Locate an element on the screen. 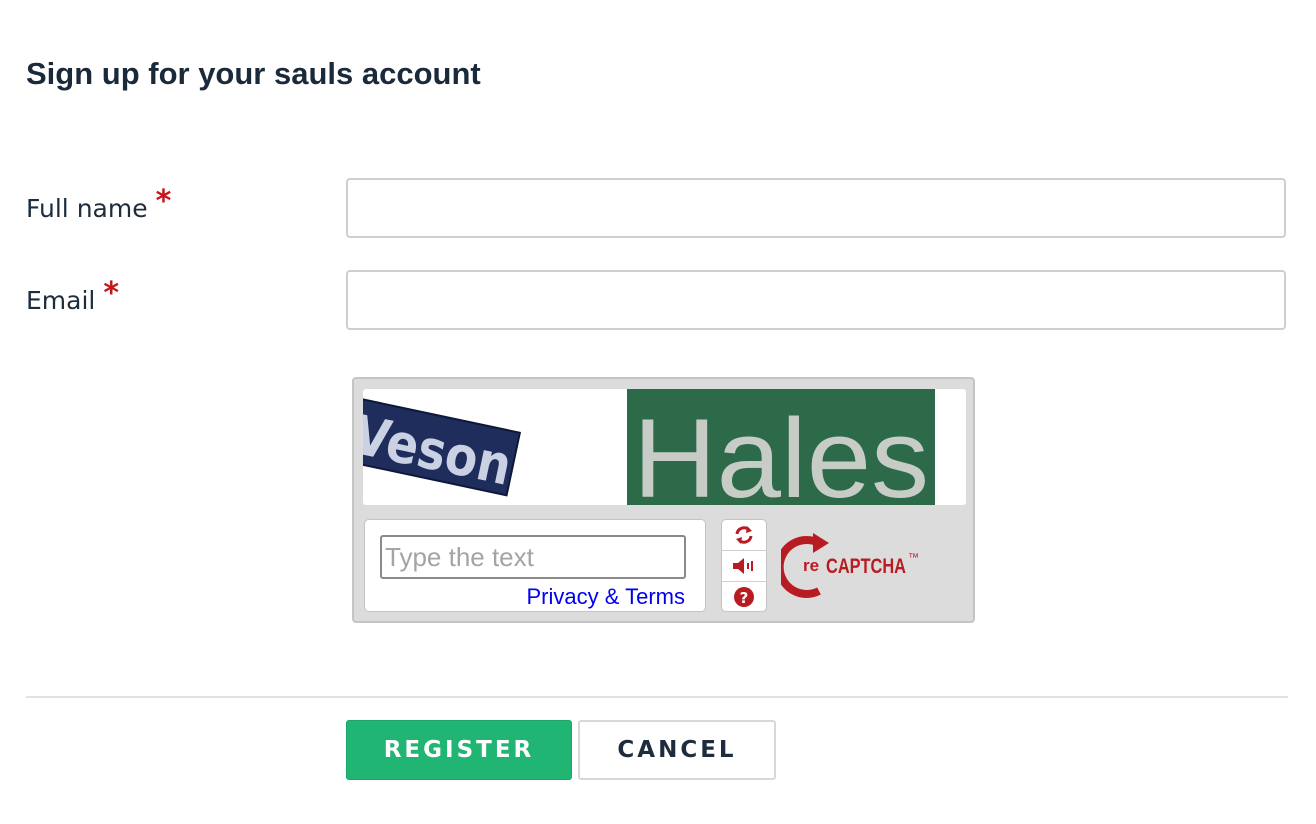 This screenshot has height=824, width=1316. email-label: Email * is located at coordinates (72, 296).